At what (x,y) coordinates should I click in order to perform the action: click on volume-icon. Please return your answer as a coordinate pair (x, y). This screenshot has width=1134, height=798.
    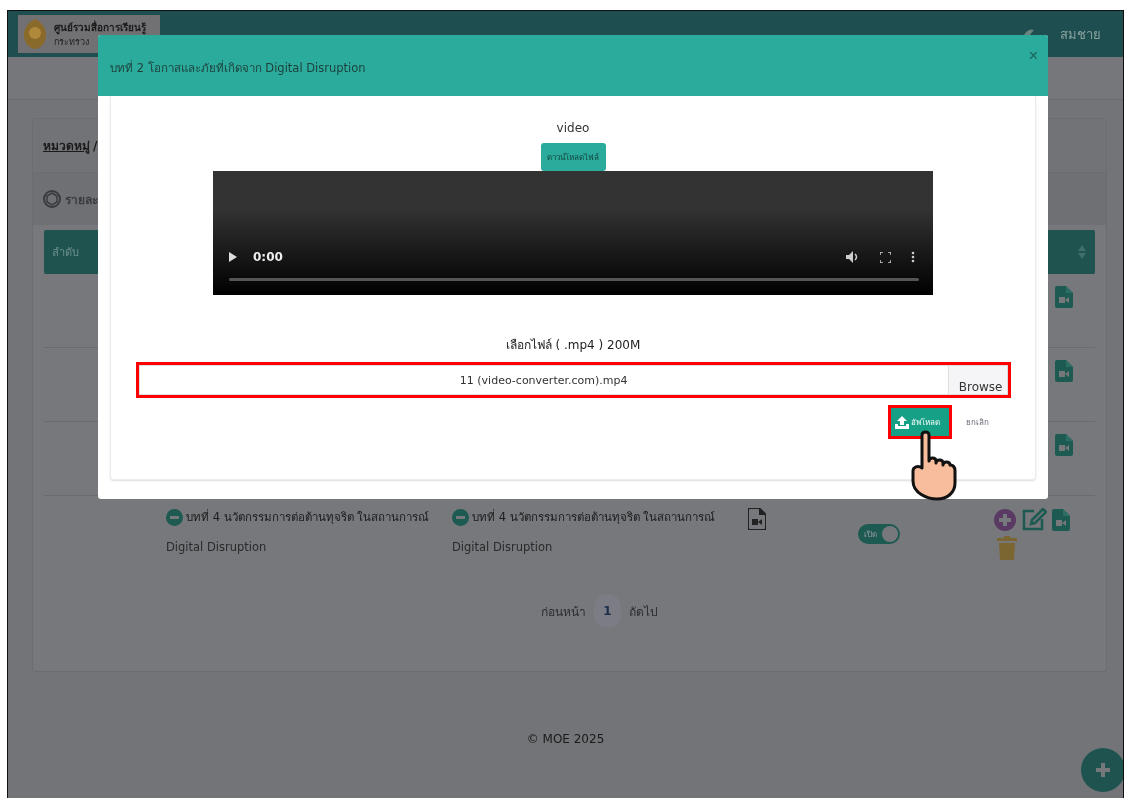
    Looking at the image, I should click on (853, 257).